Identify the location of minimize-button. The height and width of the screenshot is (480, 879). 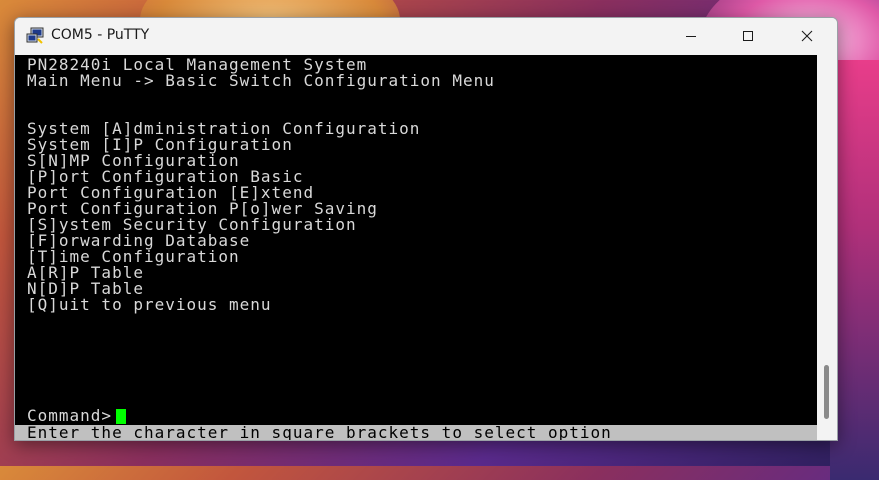
(691, 36).